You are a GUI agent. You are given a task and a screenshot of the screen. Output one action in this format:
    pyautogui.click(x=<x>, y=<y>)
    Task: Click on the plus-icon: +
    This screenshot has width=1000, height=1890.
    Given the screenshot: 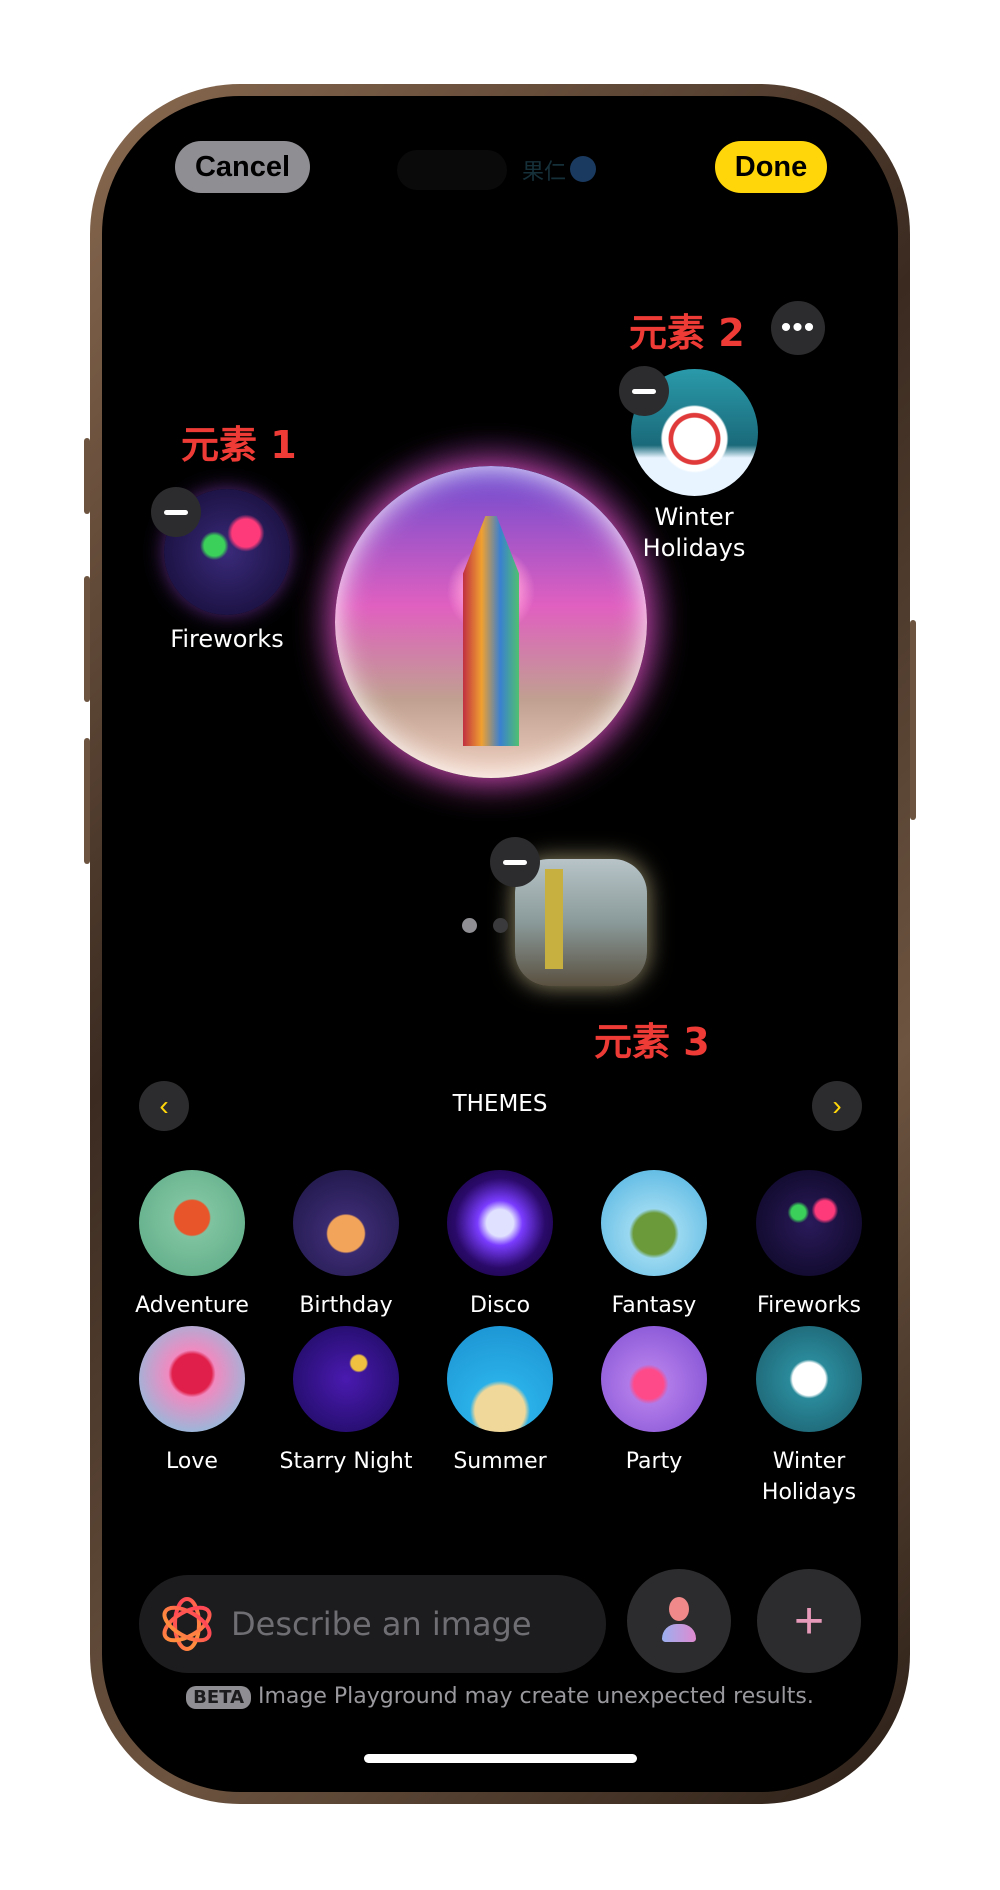 What is the action you would take?
    pyautogui.click(x=809, y=1621)
    